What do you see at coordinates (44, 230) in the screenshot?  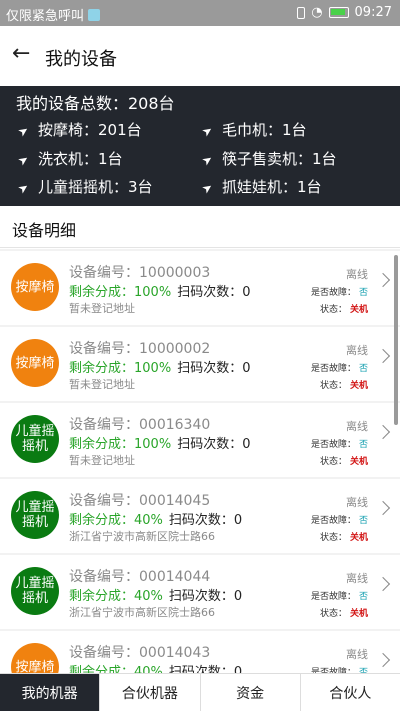 I see `section-title: 设备明细` at bounding box center [44, 230].